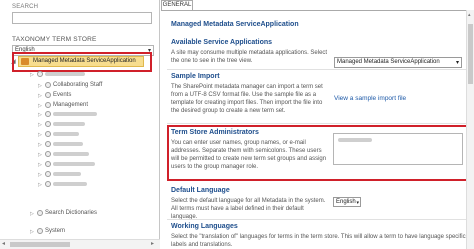 The width and height of the screenshot is (474, 249). Describe the element at coordinates (78, 85) in the screenshot. I see `tree-item-label: Collaborating Staff` at that location.